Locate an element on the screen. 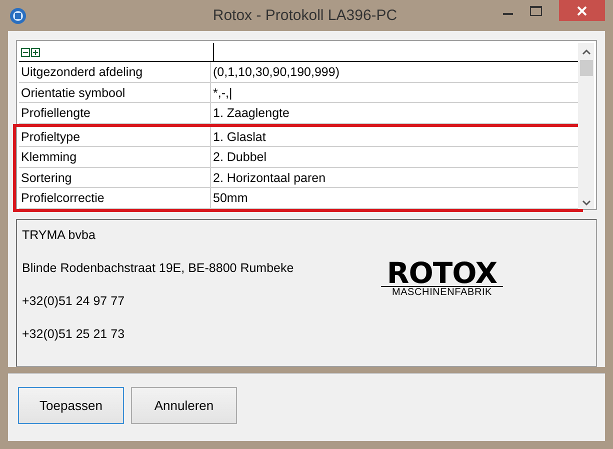  close-button is located at coordinates (582, 10).